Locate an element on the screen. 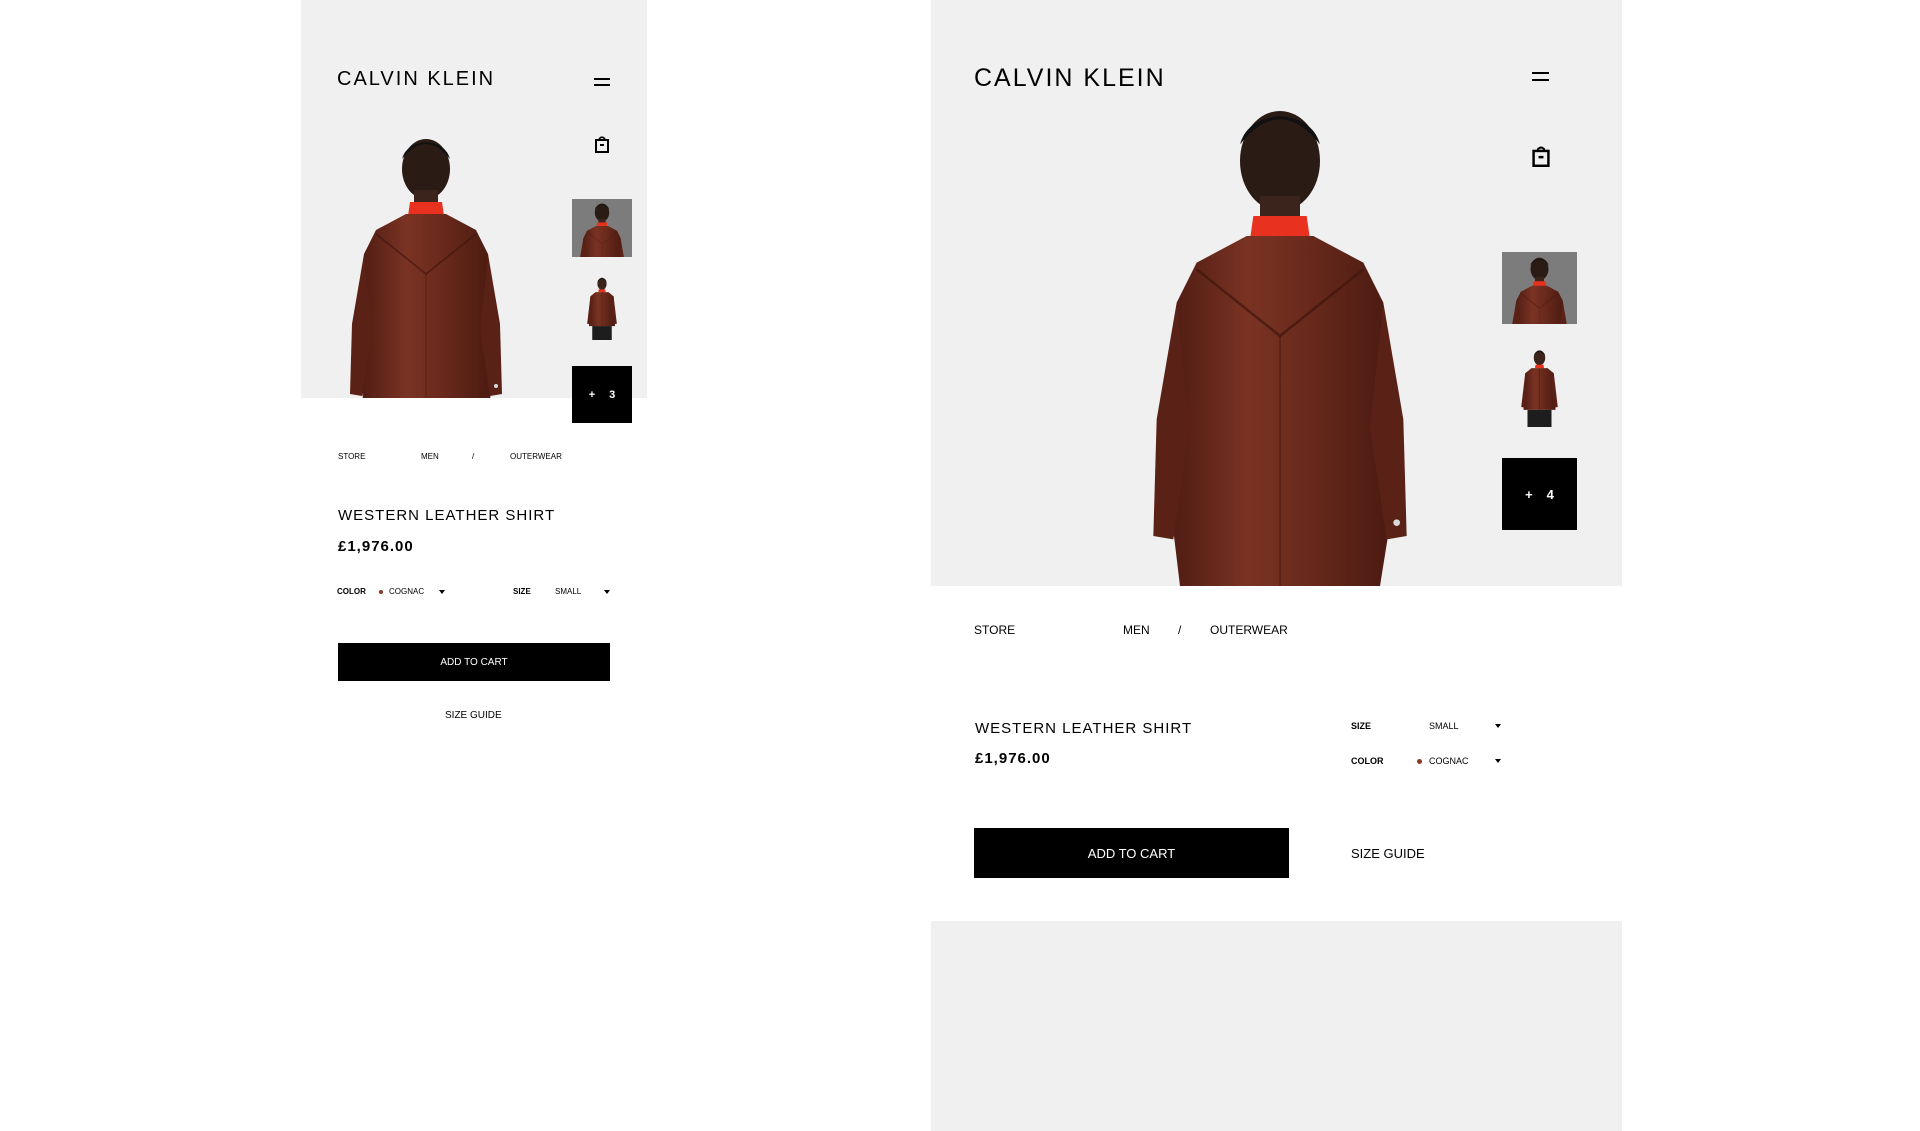  brand-logo: CALVIN KLEIN is located at coordinates (416, 79).